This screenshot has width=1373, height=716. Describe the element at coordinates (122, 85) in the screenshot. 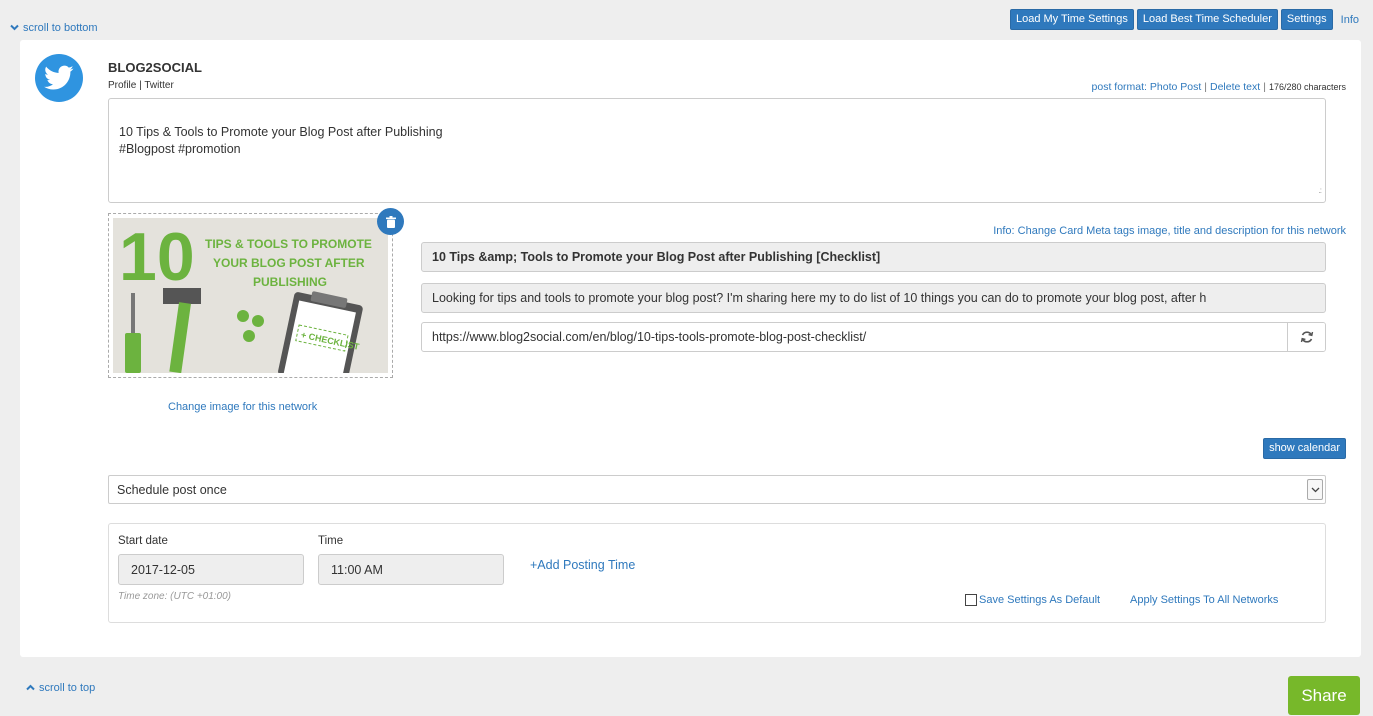

I see `profile-label: Profile` at that location.